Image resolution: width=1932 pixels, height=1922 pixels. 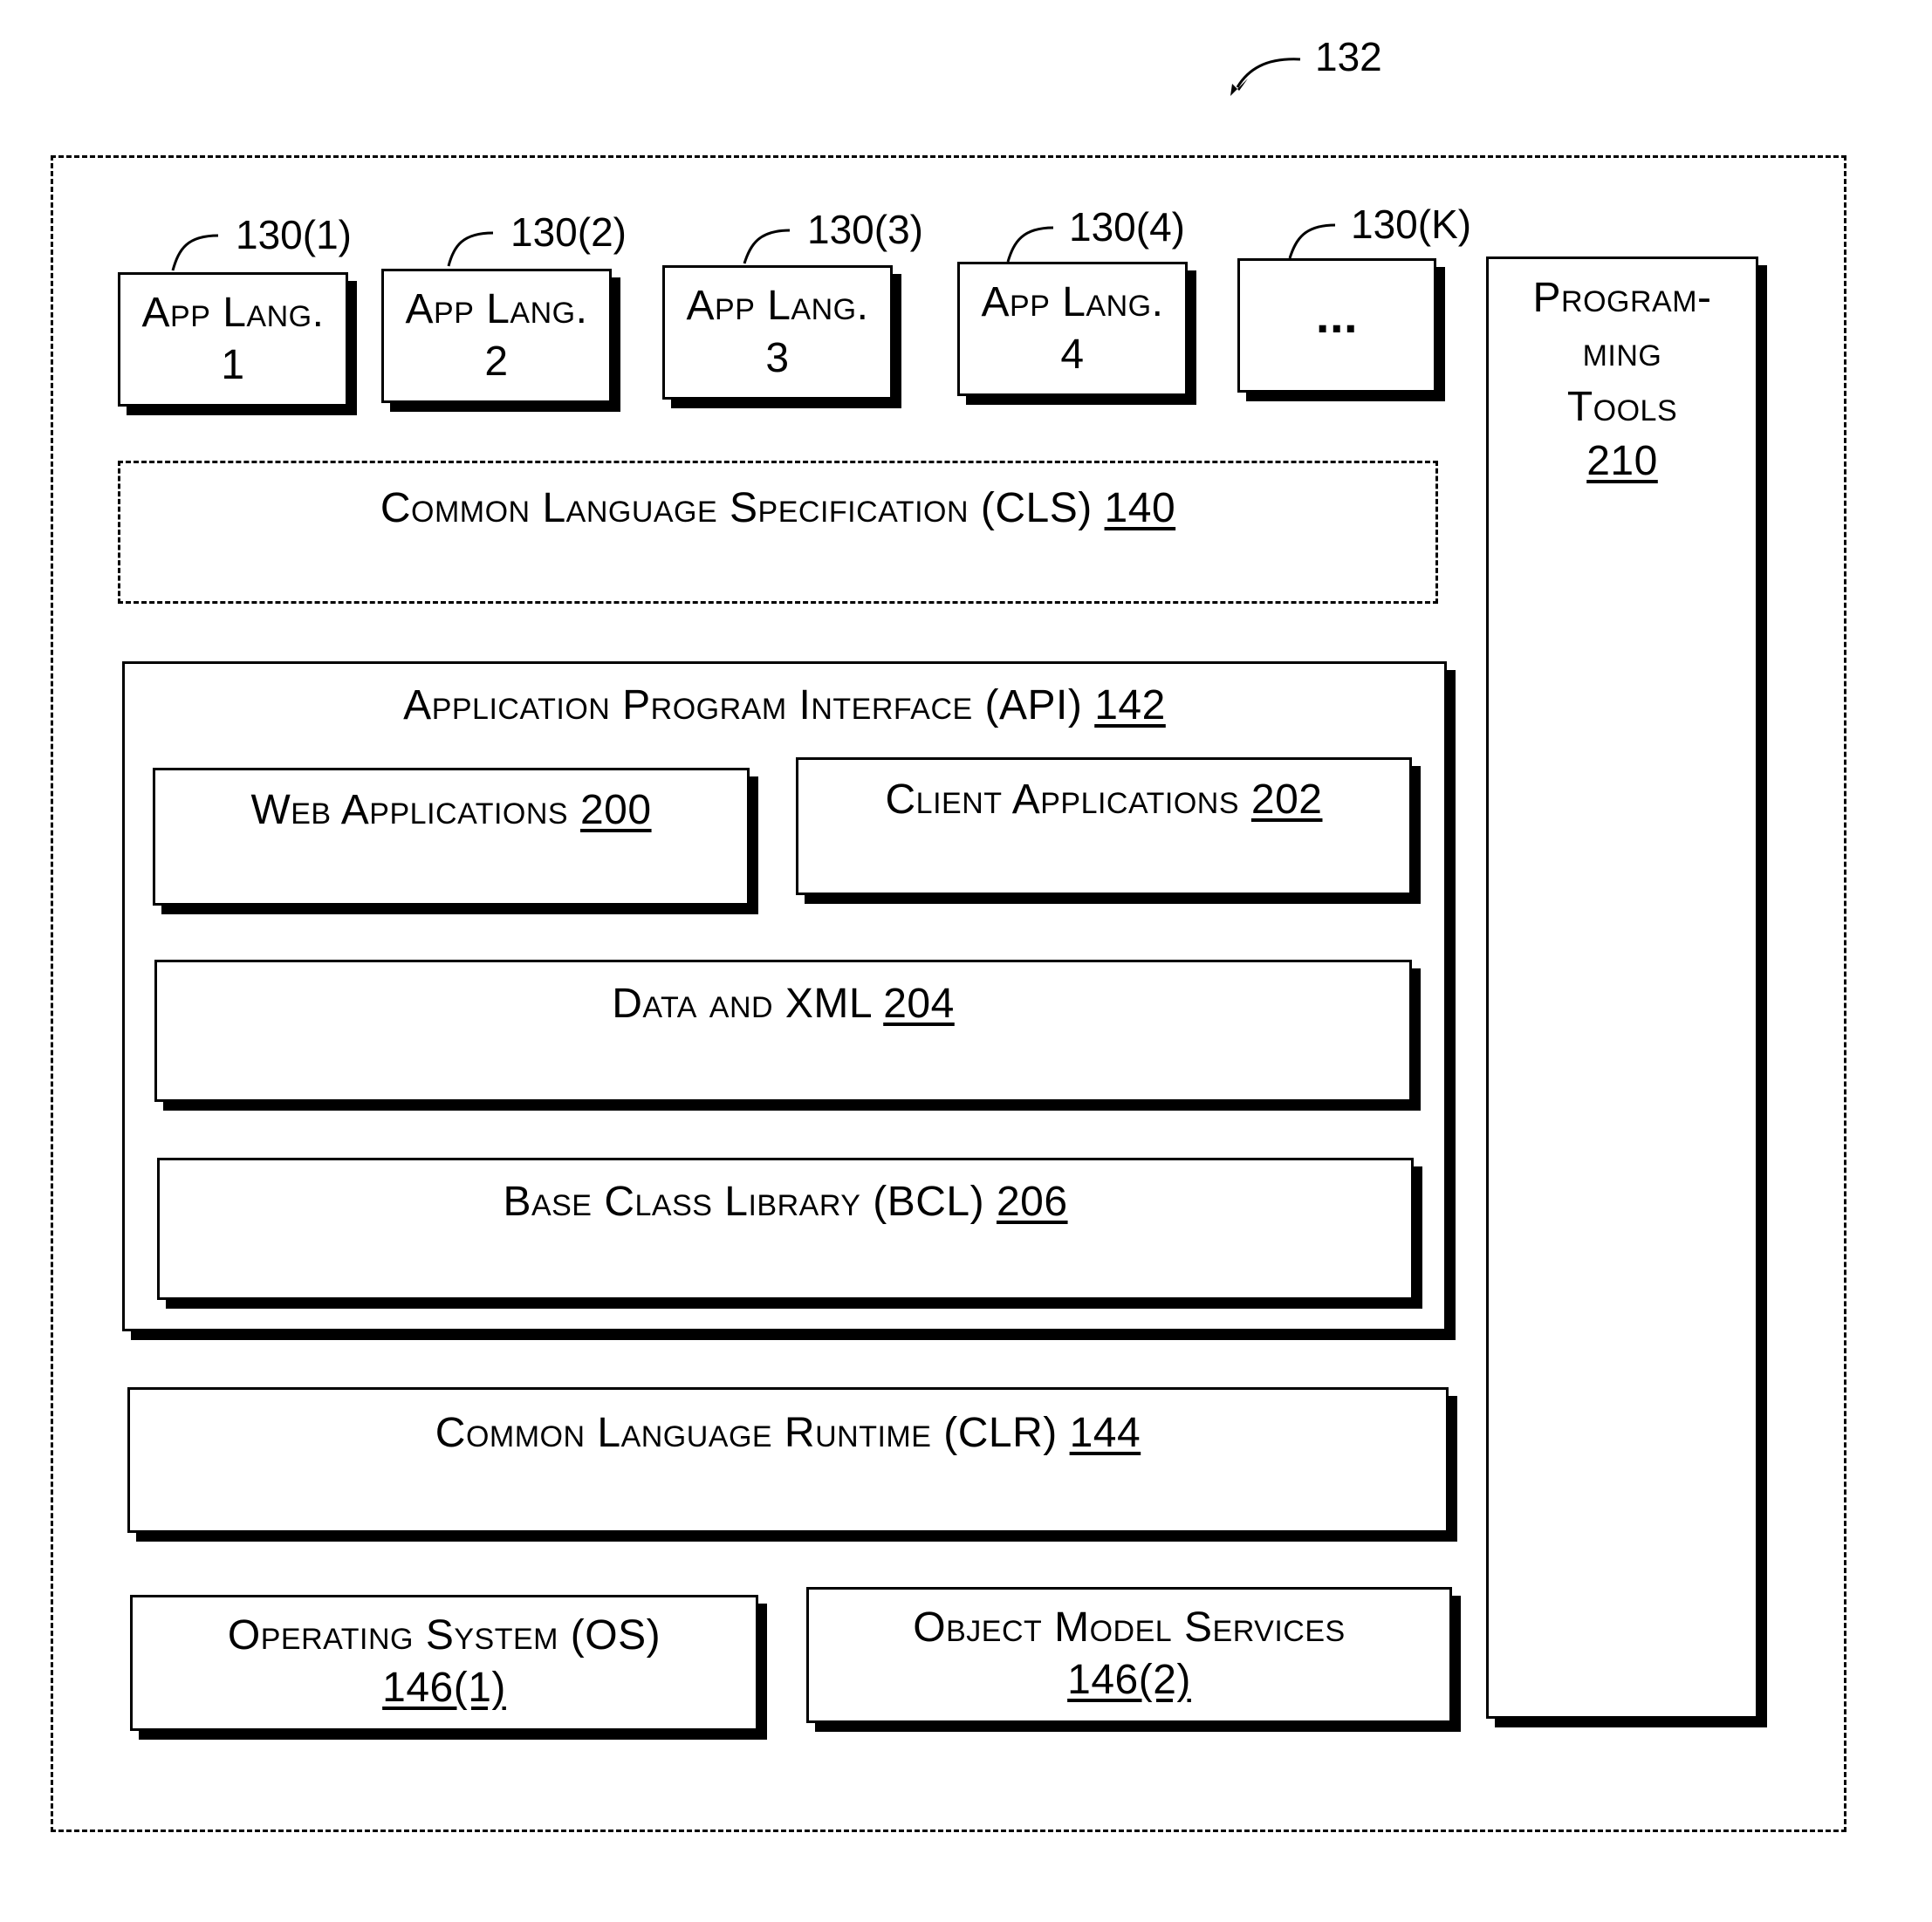 I want to click on app-lang-number: 1, so click(x=233, y=365).